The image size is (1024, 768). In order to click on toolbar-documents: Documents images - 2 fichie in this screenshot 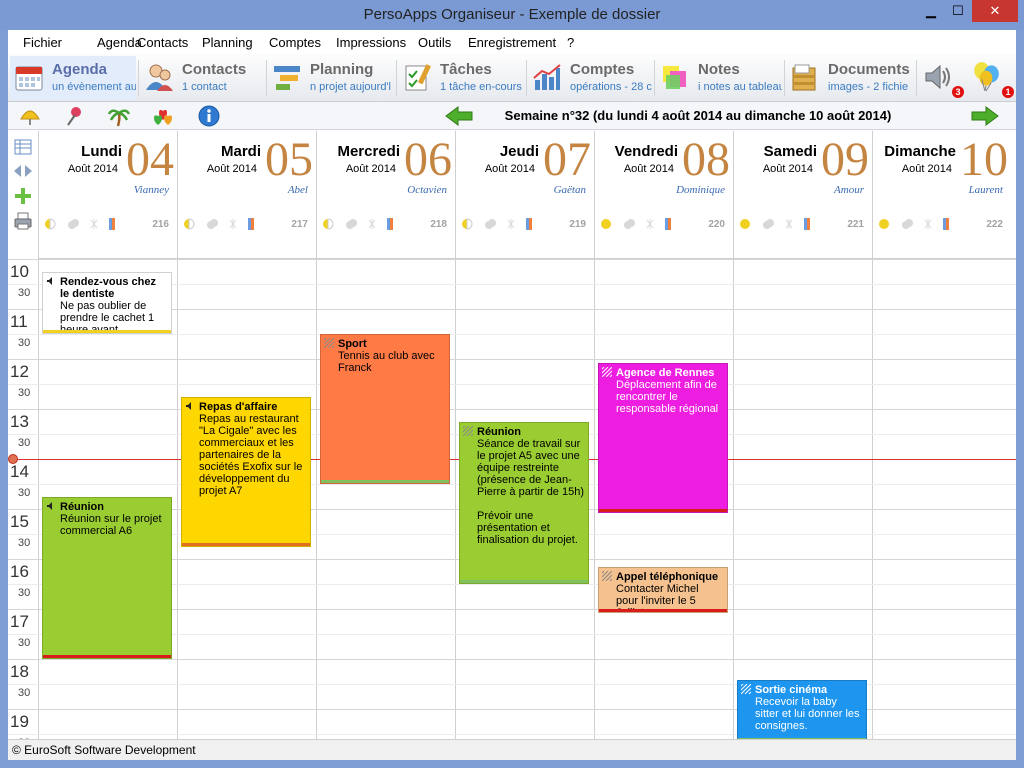, I will do `click(850, 78)`.